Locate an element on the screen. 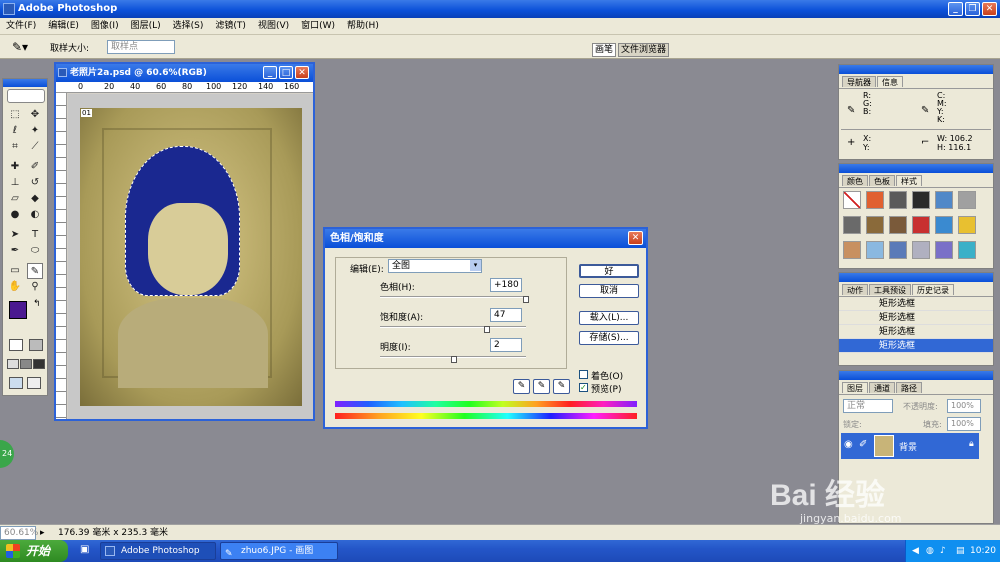  task-paint: ✎ zhuo6.JPG - 画图 is located at coordinates (279, 551).